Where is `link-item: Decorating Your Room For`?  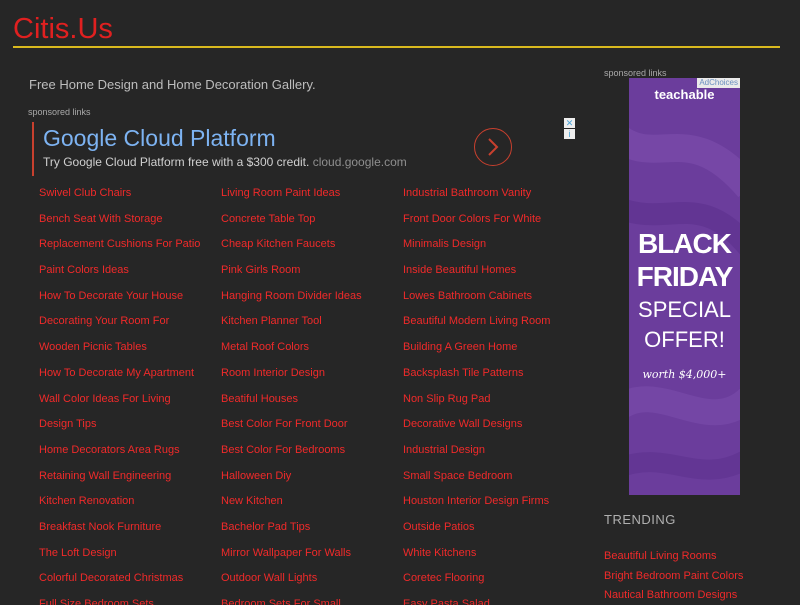 link-item: Decorating Your Room For is located at coordinates (130, 327).